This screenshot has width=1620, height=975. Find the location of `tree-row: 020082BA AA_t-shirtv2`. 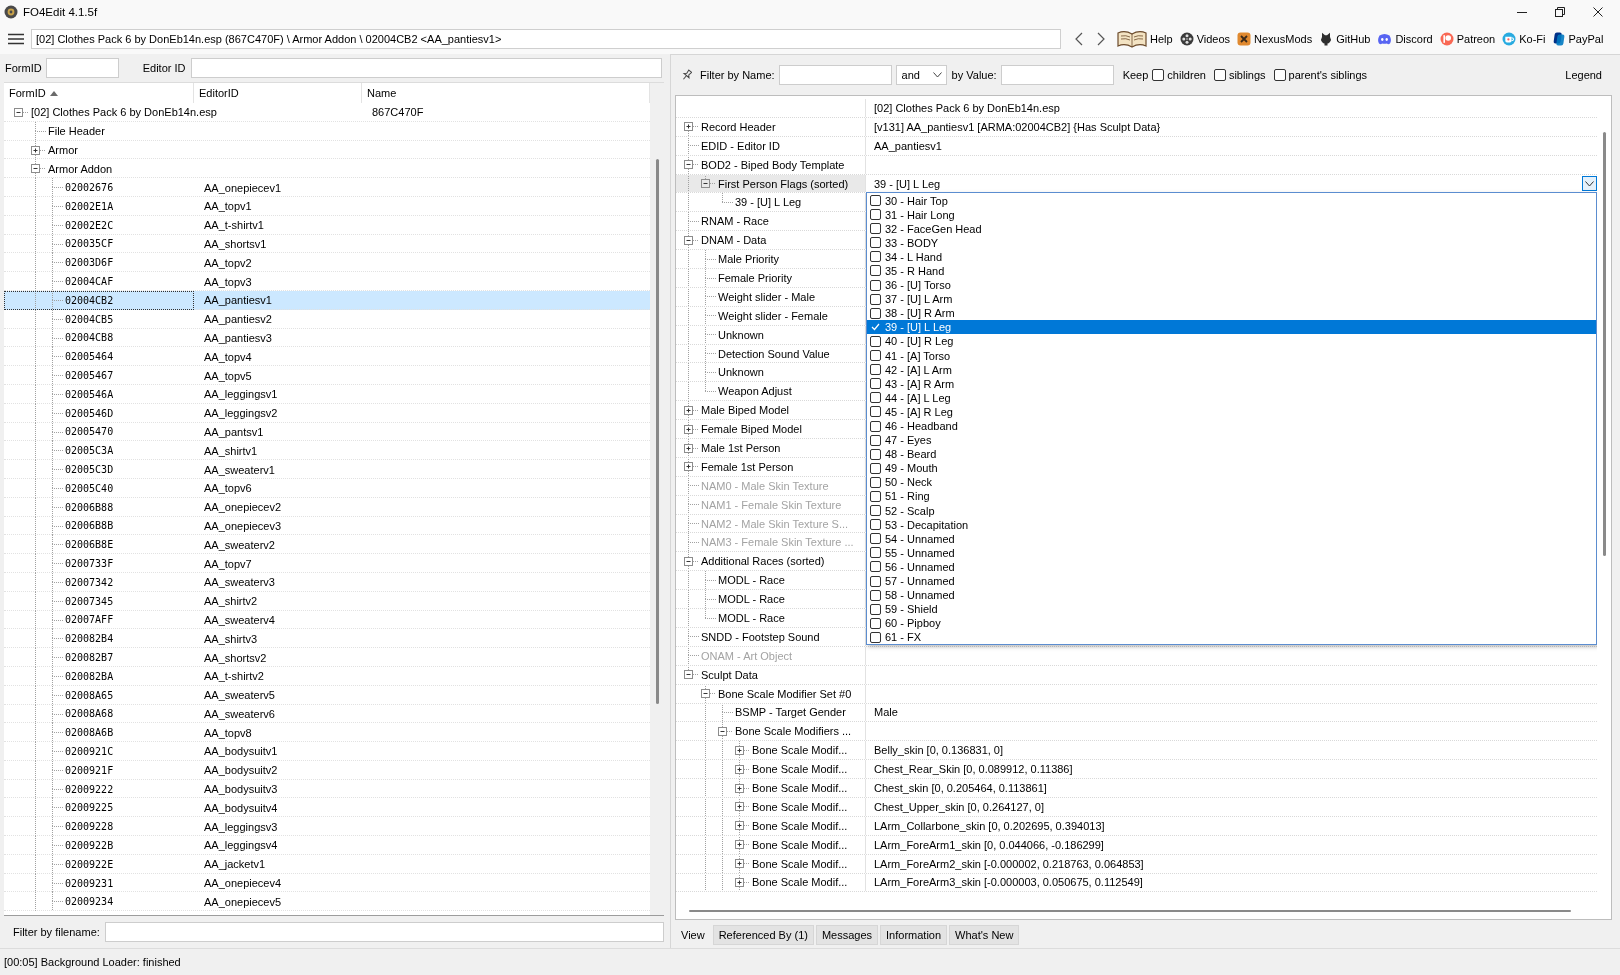

tree-row: 020082BA AA_t-shirtv2 is located at coordinates (327, 676).